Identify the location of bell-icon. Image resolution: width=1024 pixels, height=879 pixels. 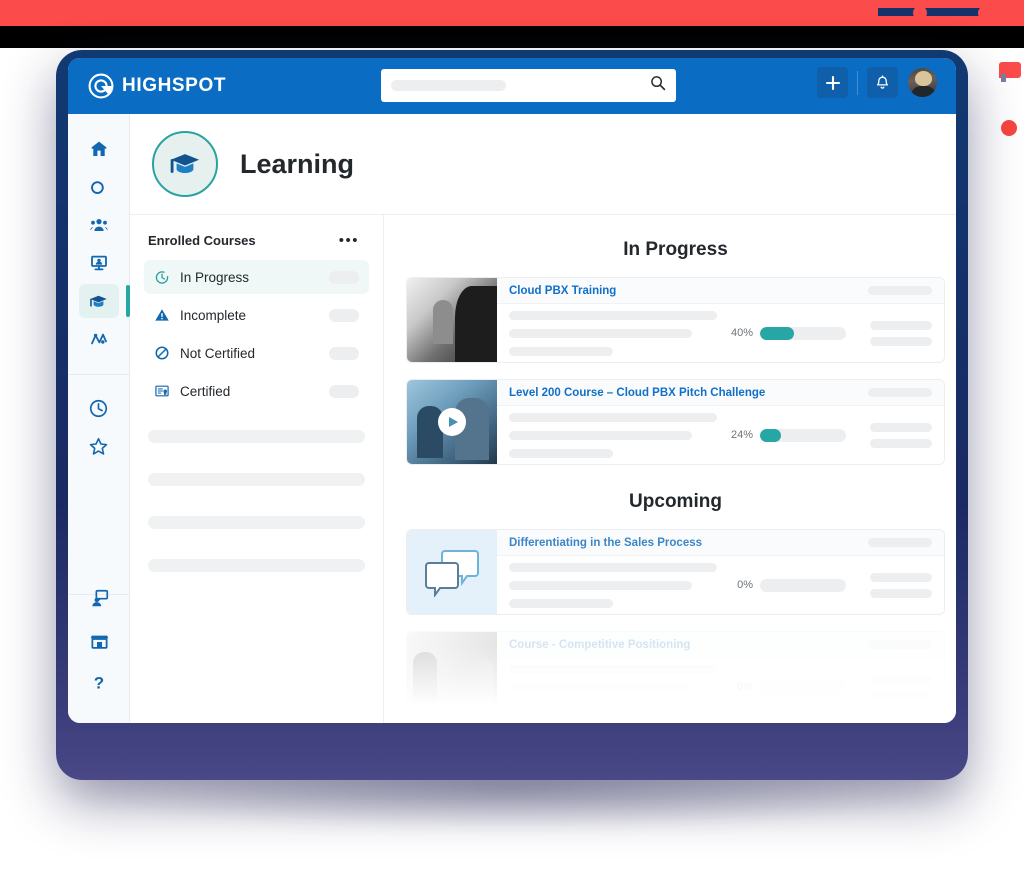
(882, 81).